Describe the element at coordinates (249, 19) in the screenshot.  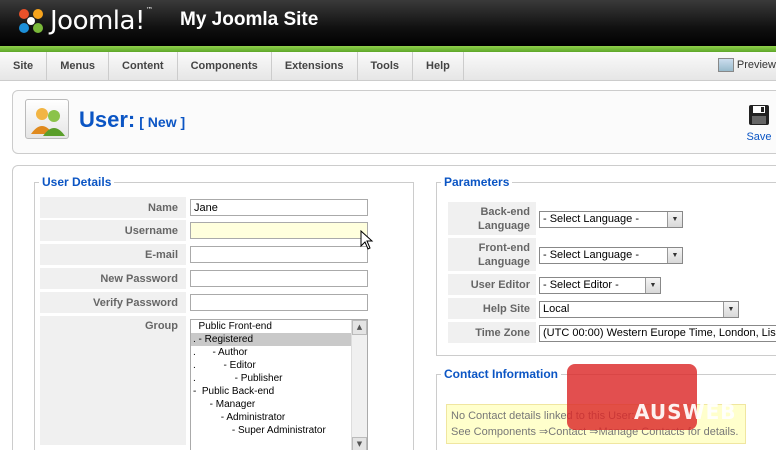
I see `site-title: My Joomla Site` at that location.